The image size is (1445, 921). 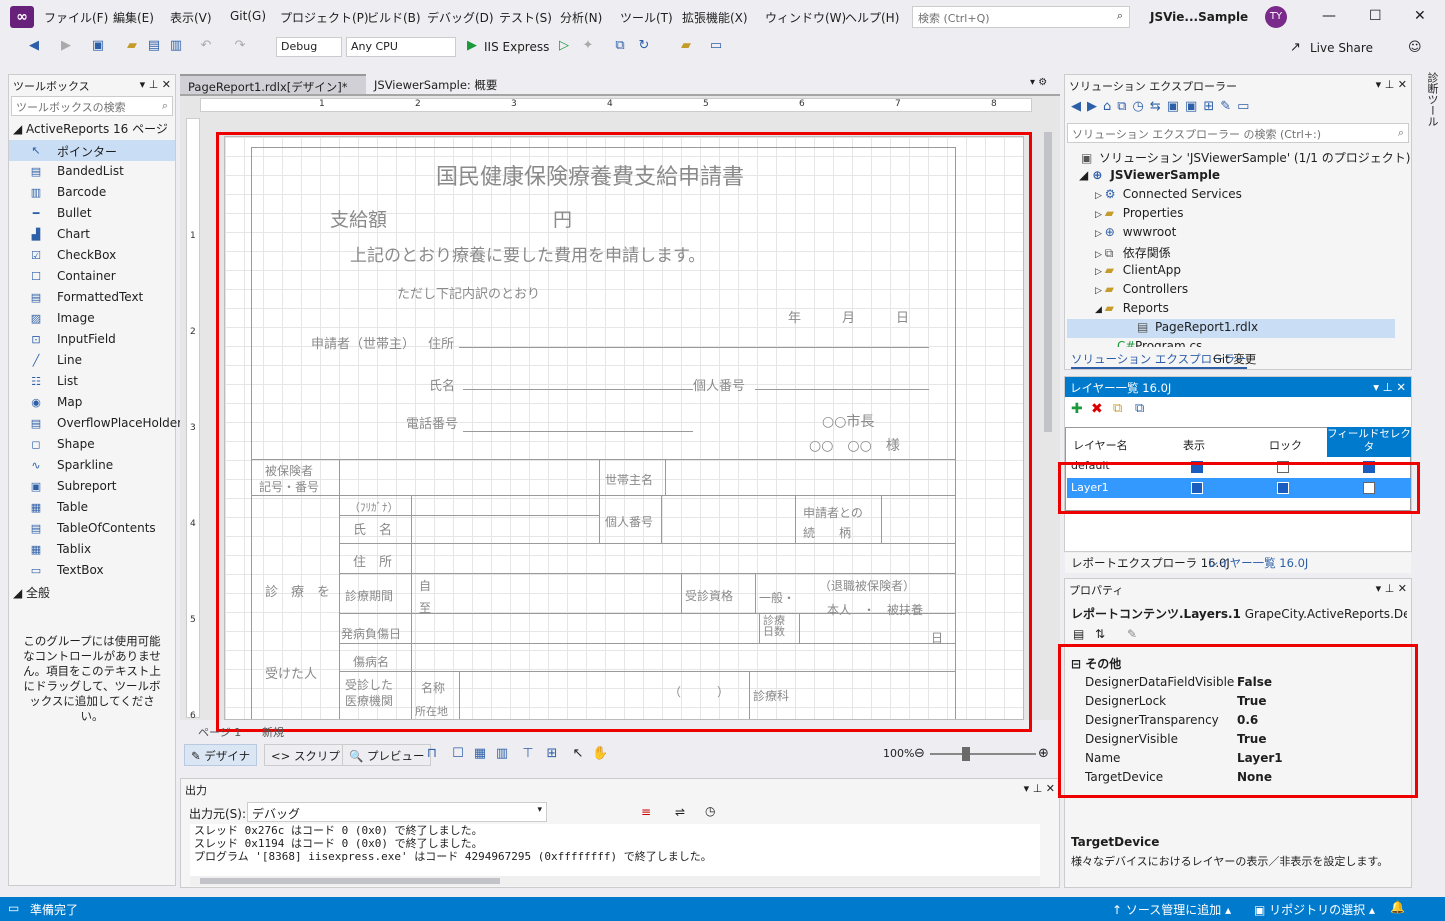 What do you see at coordinates (66, 46) in the screenshot?
I see `forward-icon: ▶` at bounding box center [66, 46].